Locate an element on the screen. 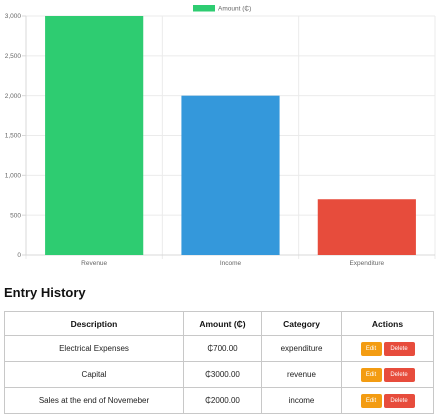  cell-amount: ₵2000.00 is located at coordinates (222, 400).